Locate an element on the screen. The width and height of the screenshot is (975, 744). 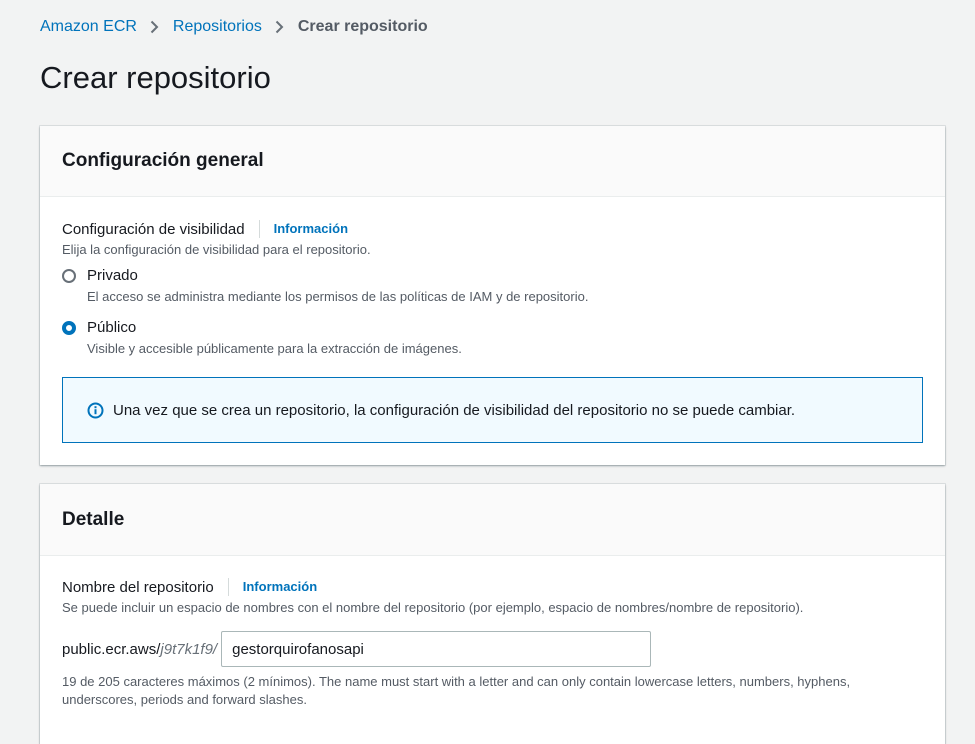
info-circle-icon is located at coordinates (95, 410).